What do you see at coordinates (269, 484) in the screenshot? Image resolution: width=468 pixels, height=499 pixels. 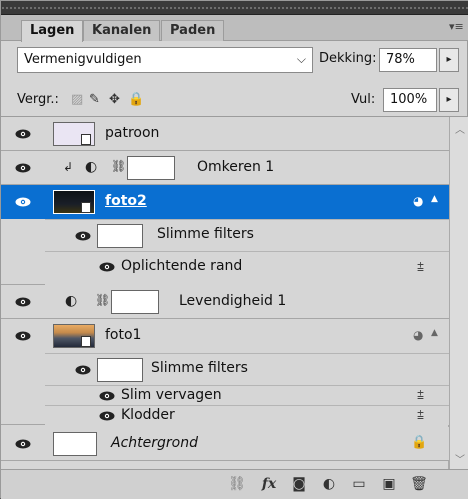 I see `fx-icon: fx` at bounding box center [269, 484].